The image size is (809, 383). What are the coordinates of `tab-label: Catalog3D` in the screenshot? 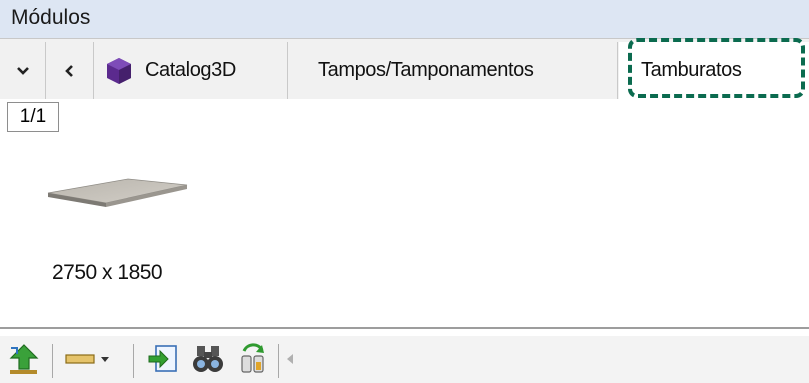 It's located at (190, 70).